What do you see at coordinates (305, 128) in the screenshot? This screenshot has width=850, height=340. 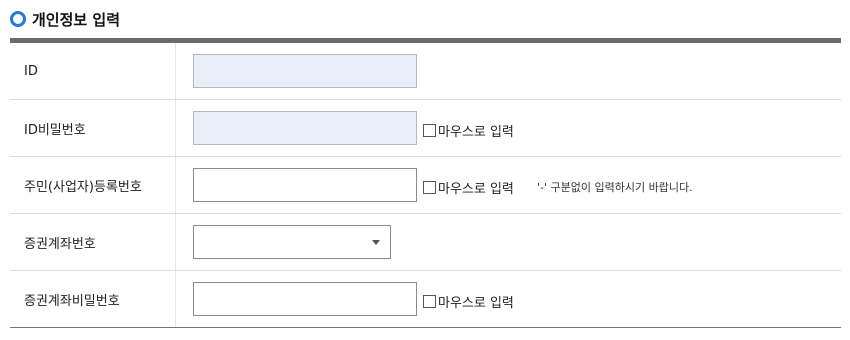 I see `id-password-input` at bounding box center [305, 128].